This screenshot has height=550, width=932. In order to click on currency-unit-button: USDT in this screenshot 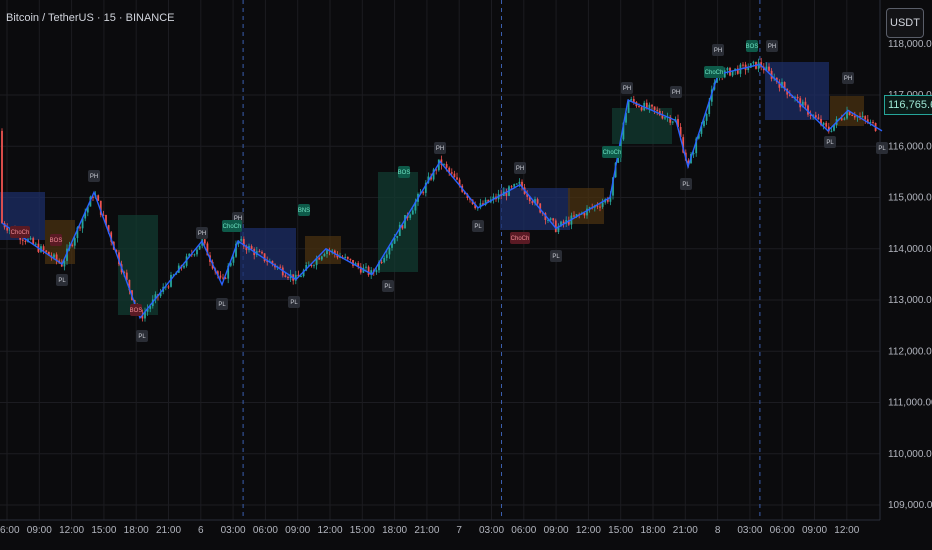, I will do `click(905, 23)`.